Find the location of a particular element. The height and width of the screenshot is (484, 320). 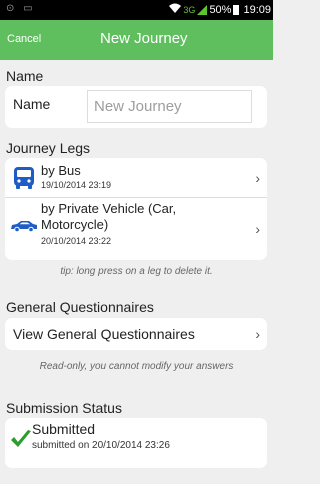

status-right: 3G 50% 19:09 is located at coordinates (220, 9).